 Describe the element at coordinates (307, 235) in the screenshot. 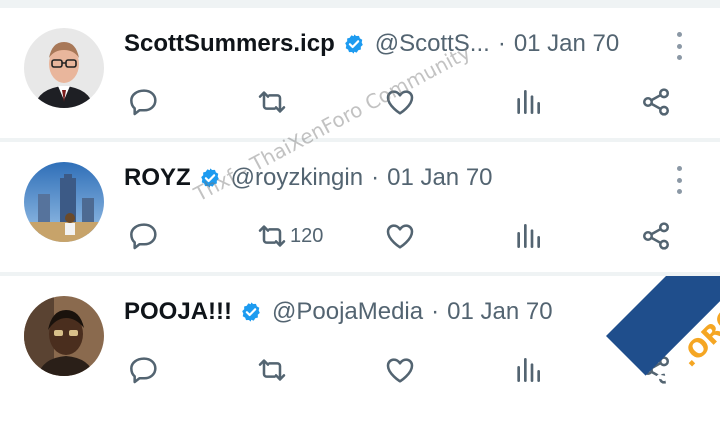

I see `retweet-count: 120` at that location.